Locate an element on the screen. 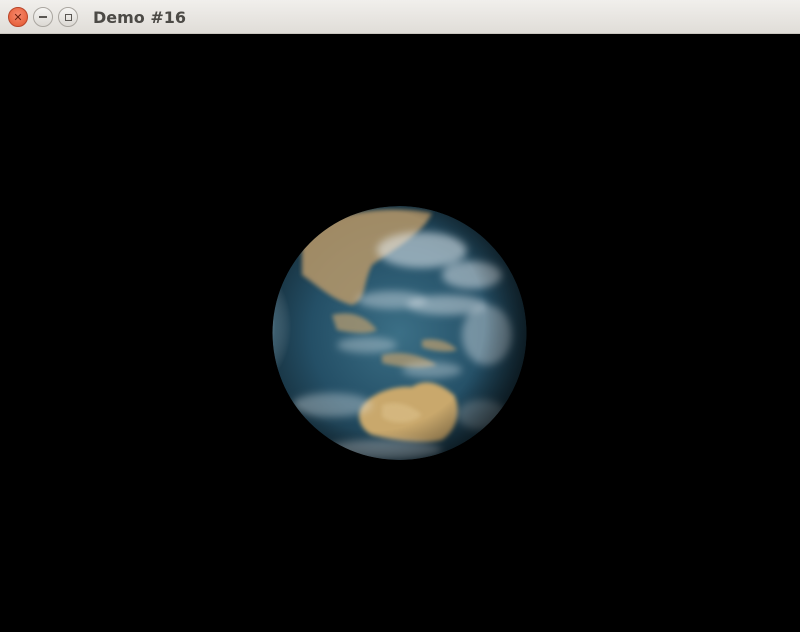 The width and height of the screenshot is (800, 632). title-bar: ✕ Demo #16 is located at coordinates (400, 17).